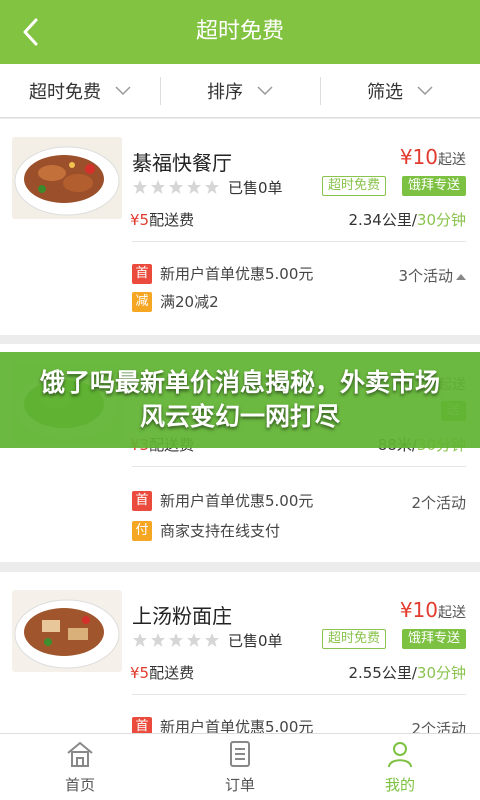 This screenshot has width=480, height=800. Describe the element at coordinates (182, 616) in the screenshot. I see `restaurant-name: 上汤粉面庄` at that location.